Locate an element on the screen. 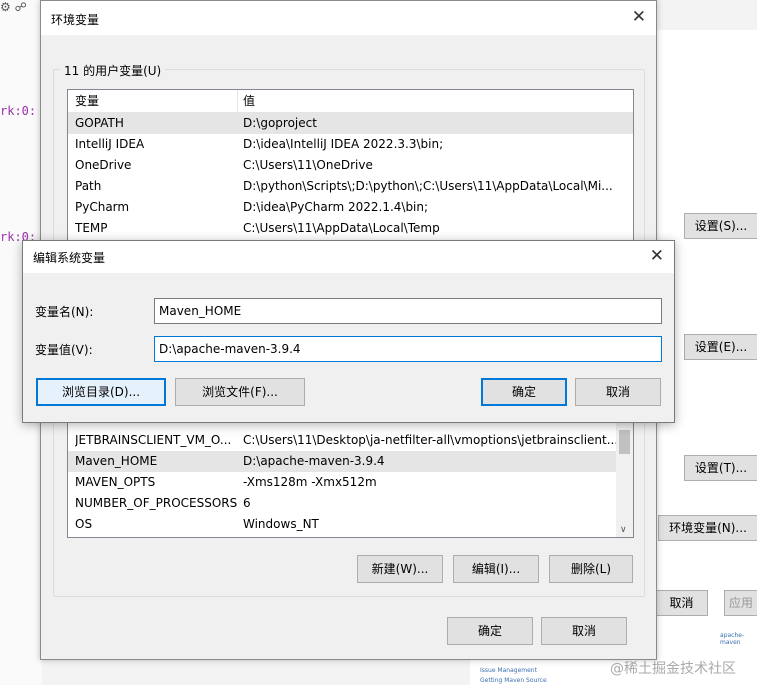  dialog-title: 环境变量 is located at coordinates (75, 20).